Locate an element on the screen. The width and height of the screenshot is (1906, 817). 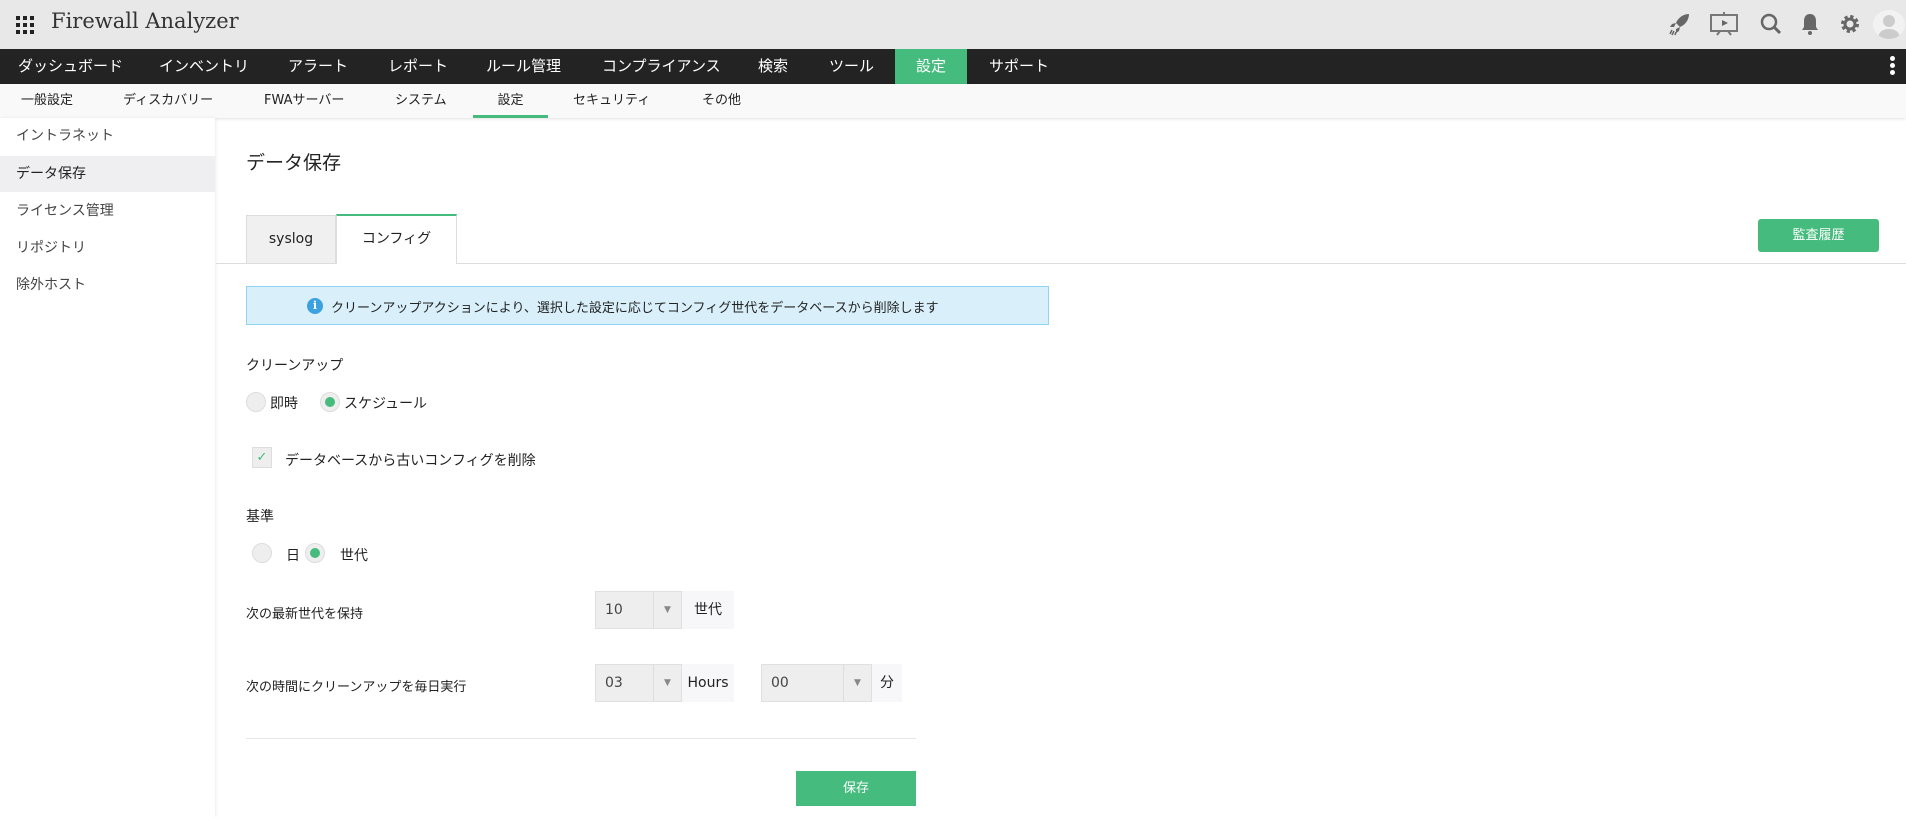
radio-generations is located at coordinates (315, 553).